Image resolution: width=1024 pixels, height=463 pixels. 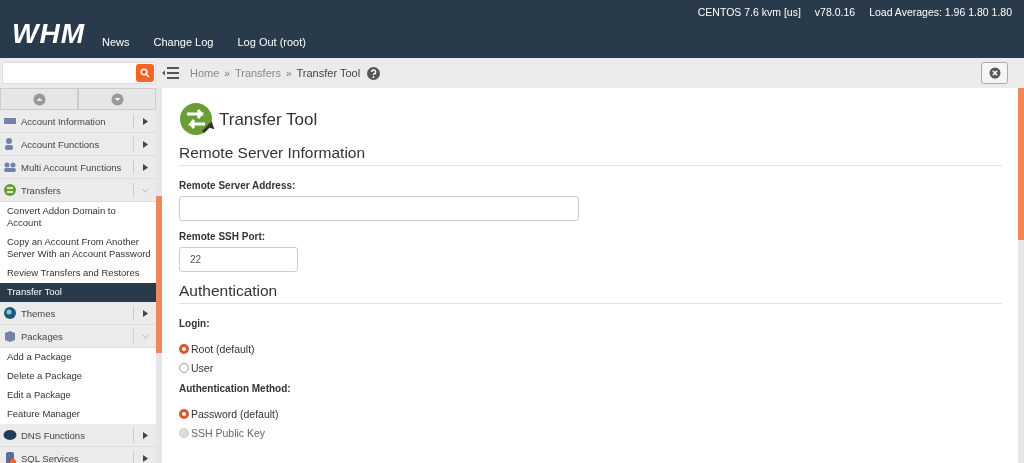 What do you see at coordinates (202, 367) in the screenshot?
I see `radio-label: User` at bounding box center [202, 367].